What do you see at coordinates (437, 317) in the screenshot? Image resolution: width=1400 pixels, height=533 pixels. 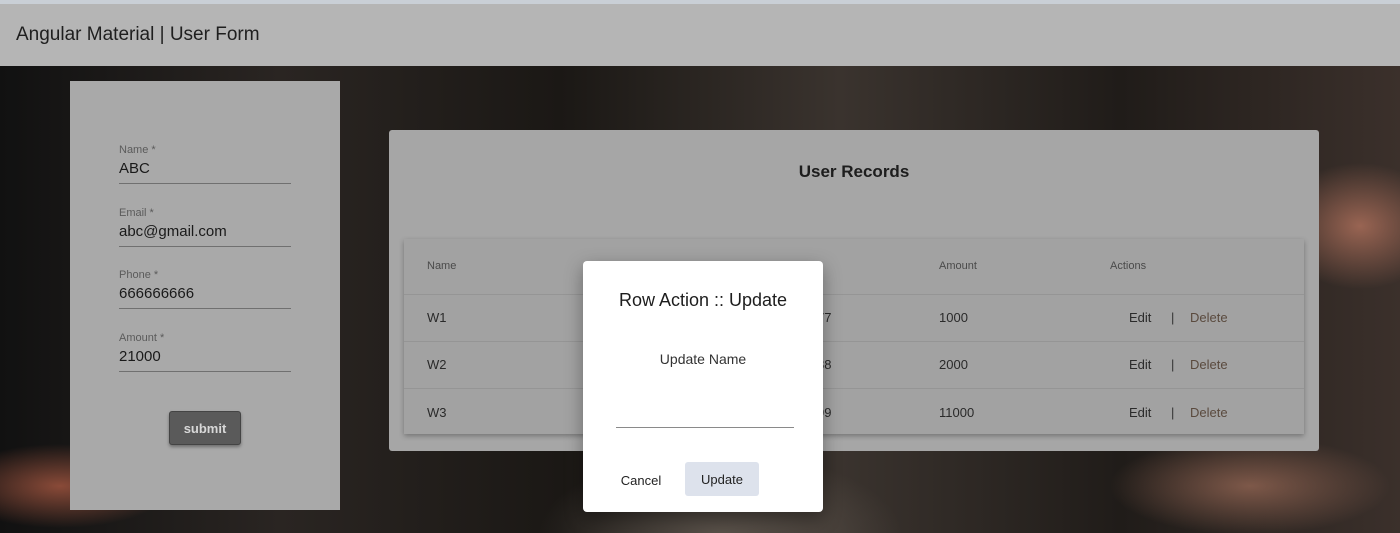 I see `row-name: W1` at bounding box center [437, 317].